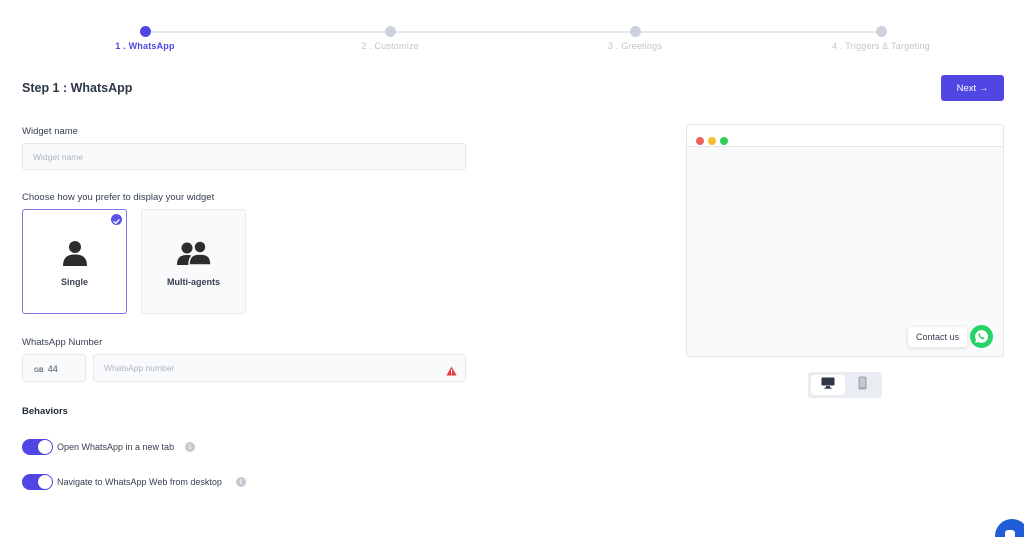  Describe the element at coordinates (881, 46) in the screenshot. I see `step-label: 4 . Triggers & Targeting` at that location.